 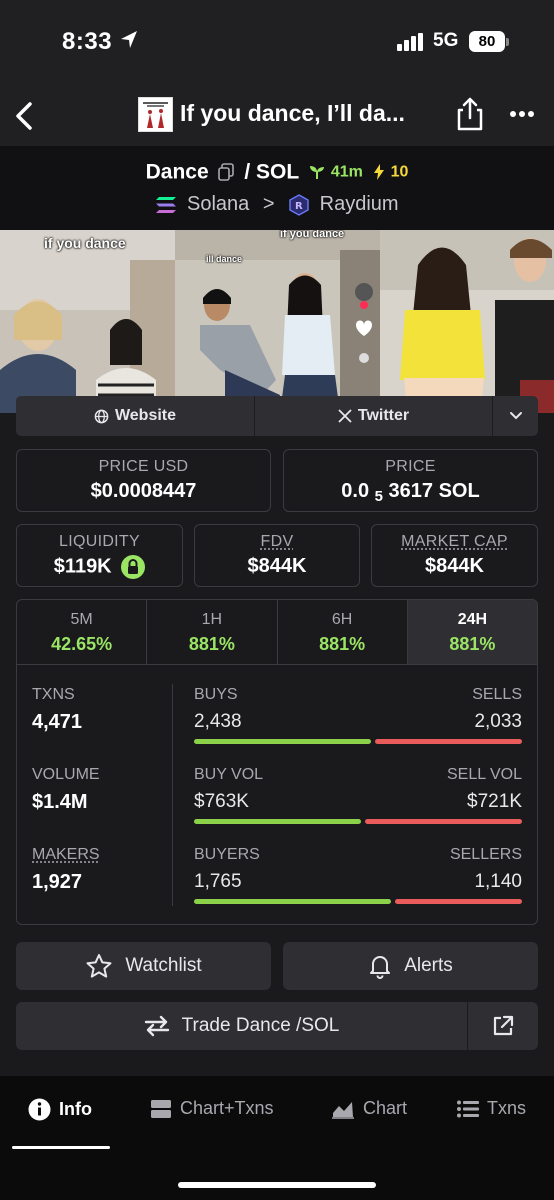 What do you see at coordinates (343, 1110) in the screenshot?
I see `area-chart-icon` at bounding box center [343, 1110].